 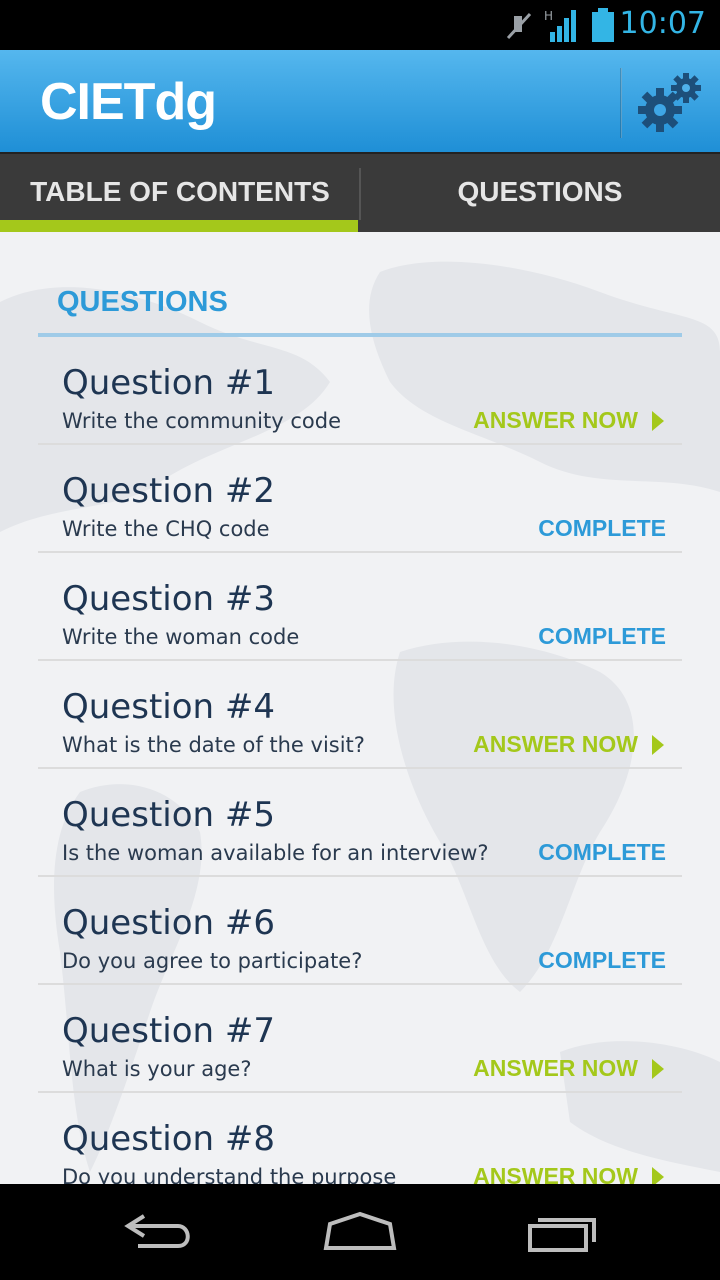 I want to click on signal-icon: H, so click(x=560, y=25).